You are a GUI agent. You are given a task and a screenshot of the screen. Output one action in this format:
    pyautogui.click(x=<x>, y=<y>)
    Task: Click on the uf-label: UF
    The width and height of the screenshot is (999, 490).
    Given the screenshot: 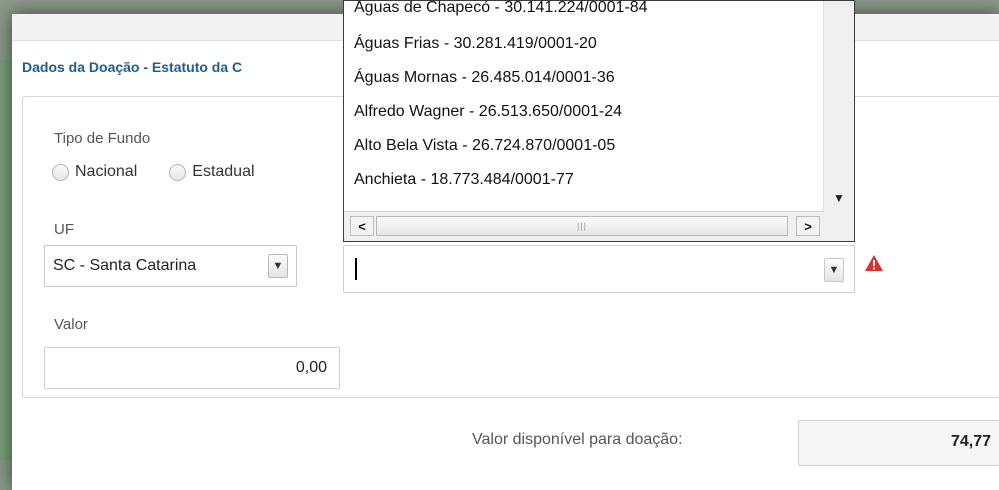 What is the action you would take?
    pyautogui.click(x=64, y=229)
    